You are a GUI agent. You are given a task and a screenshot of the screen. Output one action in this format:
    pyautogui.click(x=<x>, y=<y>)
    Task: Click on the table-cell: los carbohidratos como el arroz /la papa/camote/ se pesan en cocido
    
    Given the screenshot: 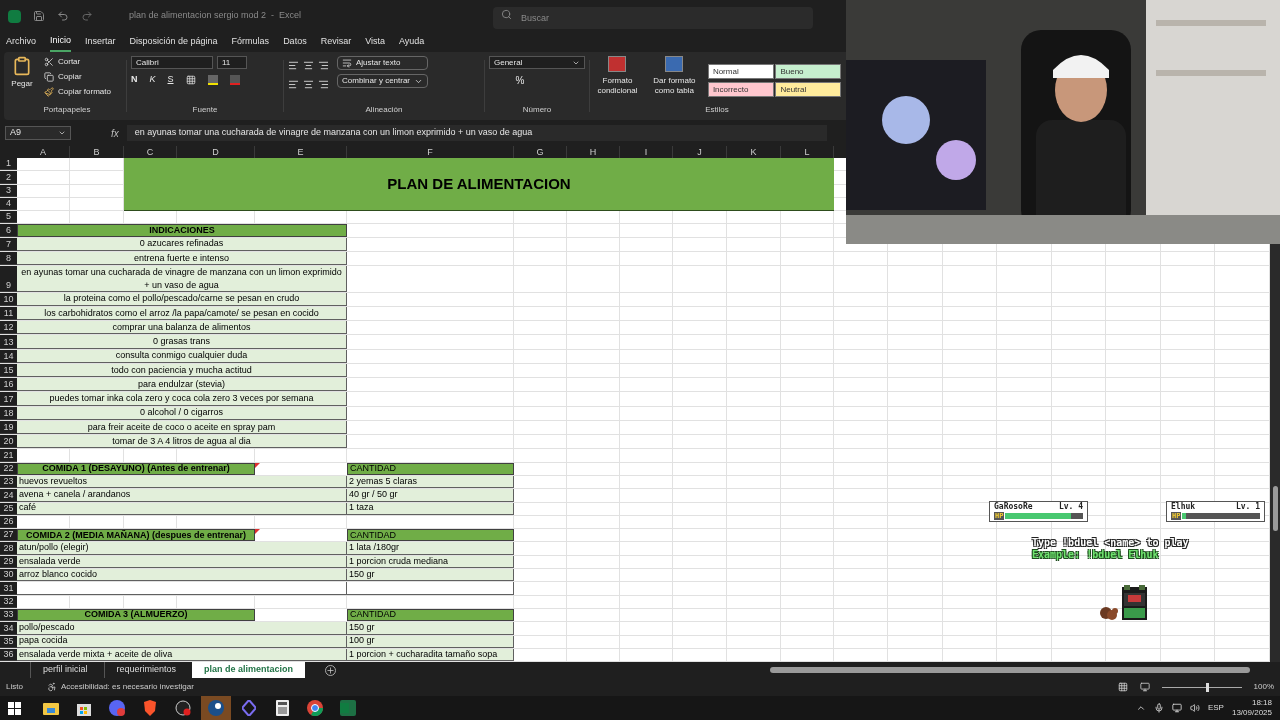 What is the action you would take?
    pyautogui.click(x=182, y=314)
    